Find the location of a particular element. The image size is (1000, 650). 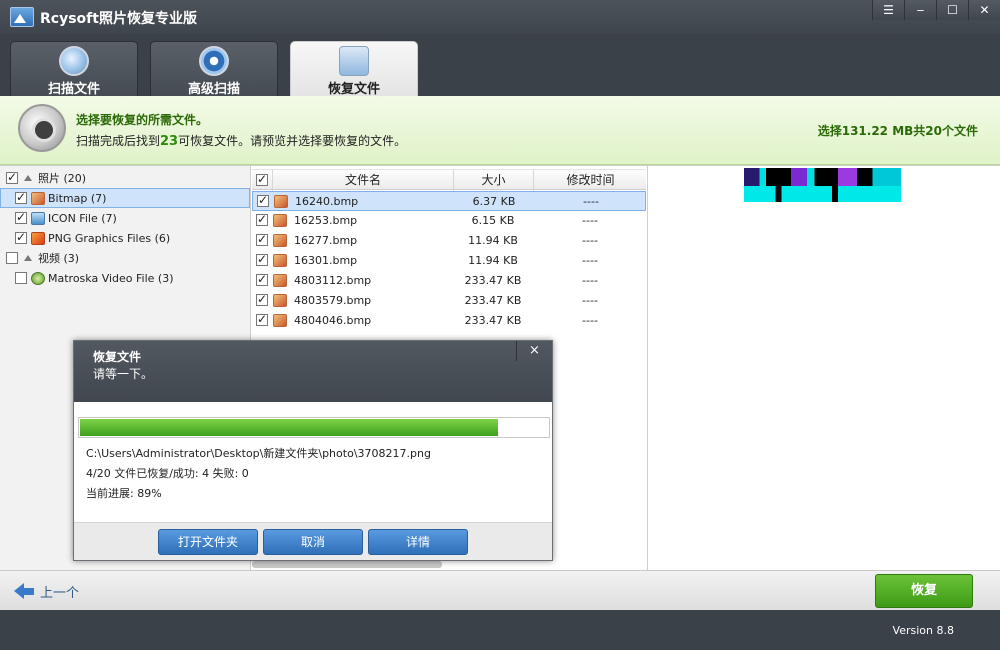

column-header-size: 大小 is located at coordinates (493, 180).